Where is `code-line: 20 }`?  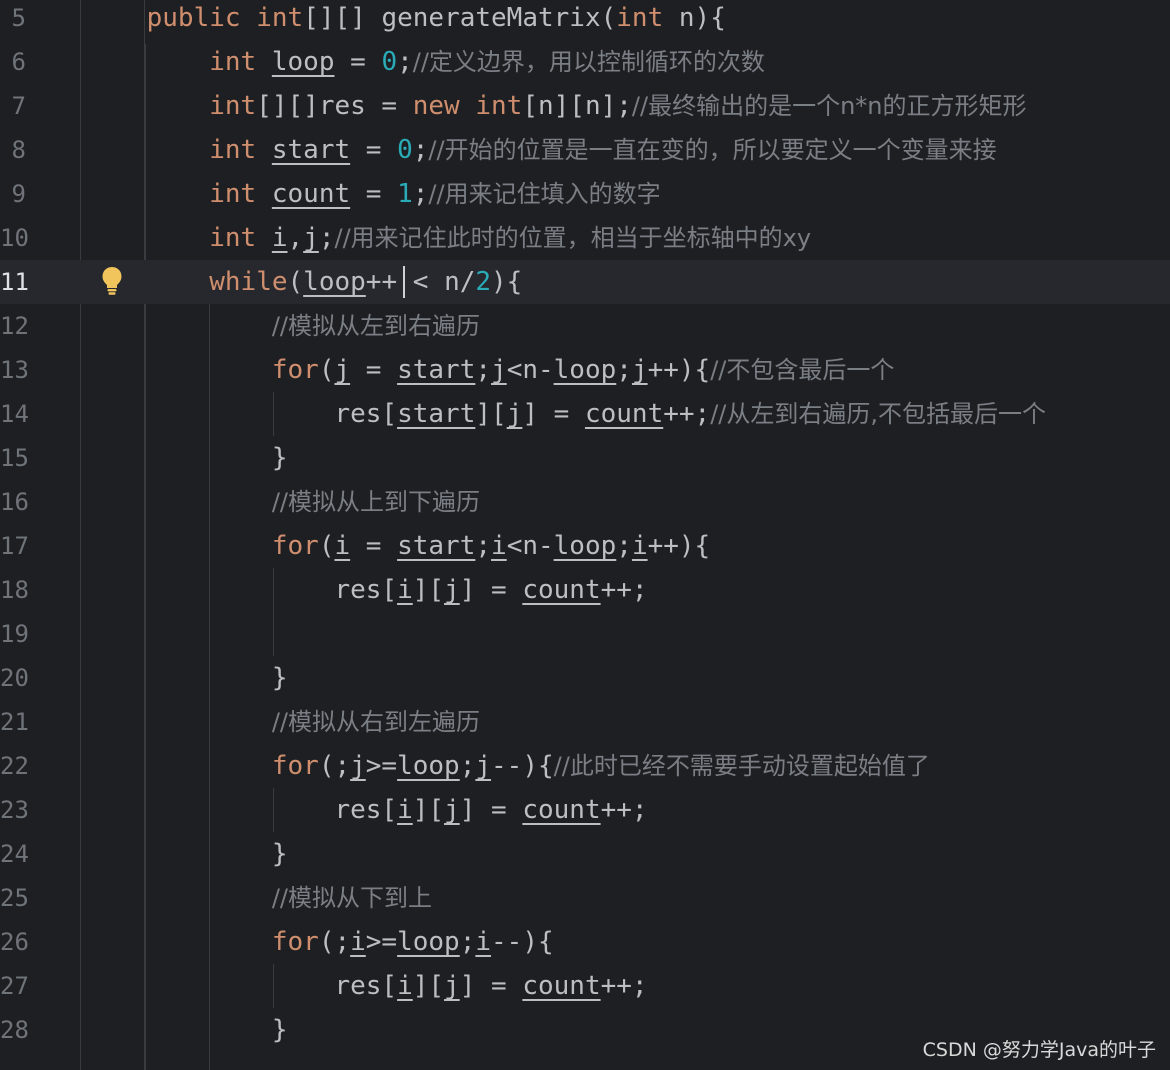
code-line: 20 } is located at coordinates (585, 678).